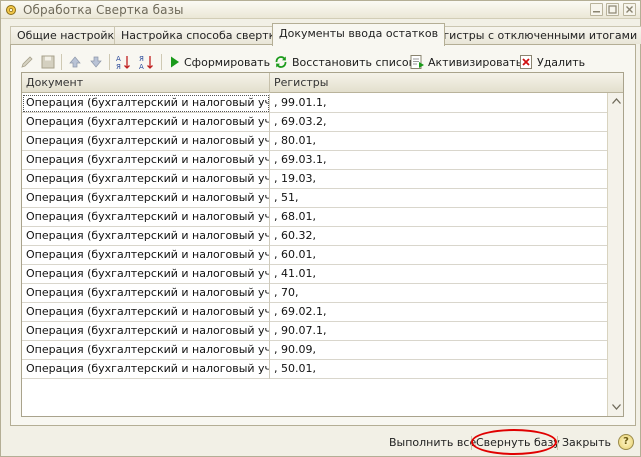 Image resolution: width=641 pixels, height=457 pixels. Describe the element at coordinates (629, 9) in the screenshot. I see `close-icon` at that location.